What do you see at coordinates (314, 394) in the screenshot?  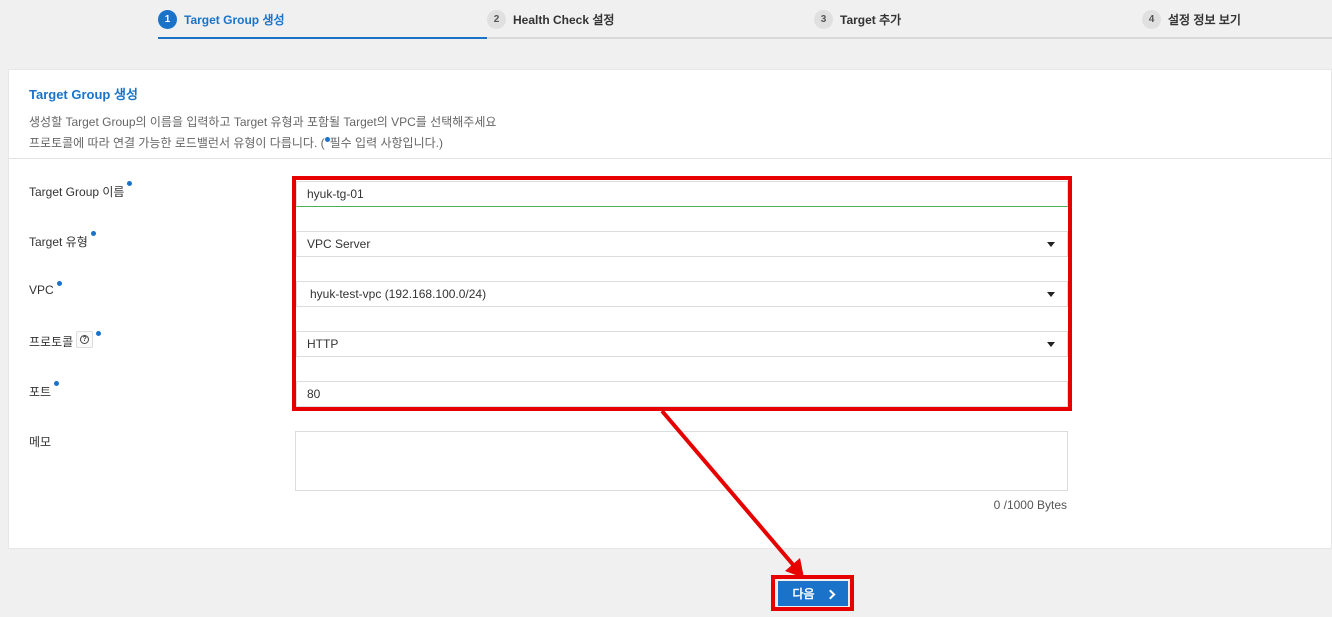 I see `input-value: 80` at bounding box center [314, 394].